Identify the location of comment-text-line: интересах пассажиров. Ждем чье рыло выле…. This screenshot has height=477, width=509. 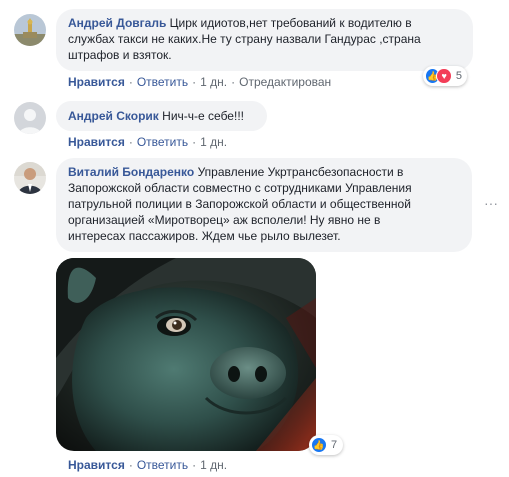
(204, 236).